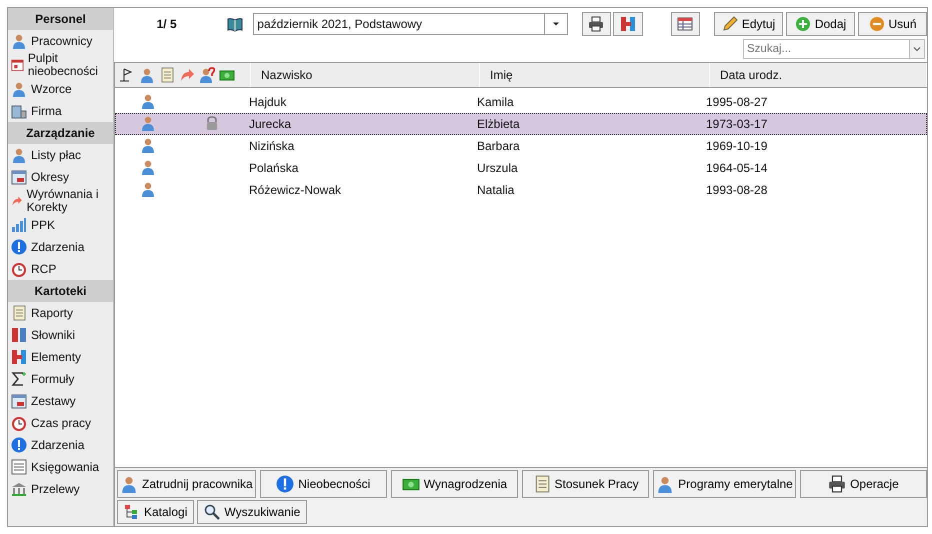  What do you see at coordinates (736, 146) in the screenshot?
I see `table-cell-text: 1969-10-19` at bounding box center [736, 146].